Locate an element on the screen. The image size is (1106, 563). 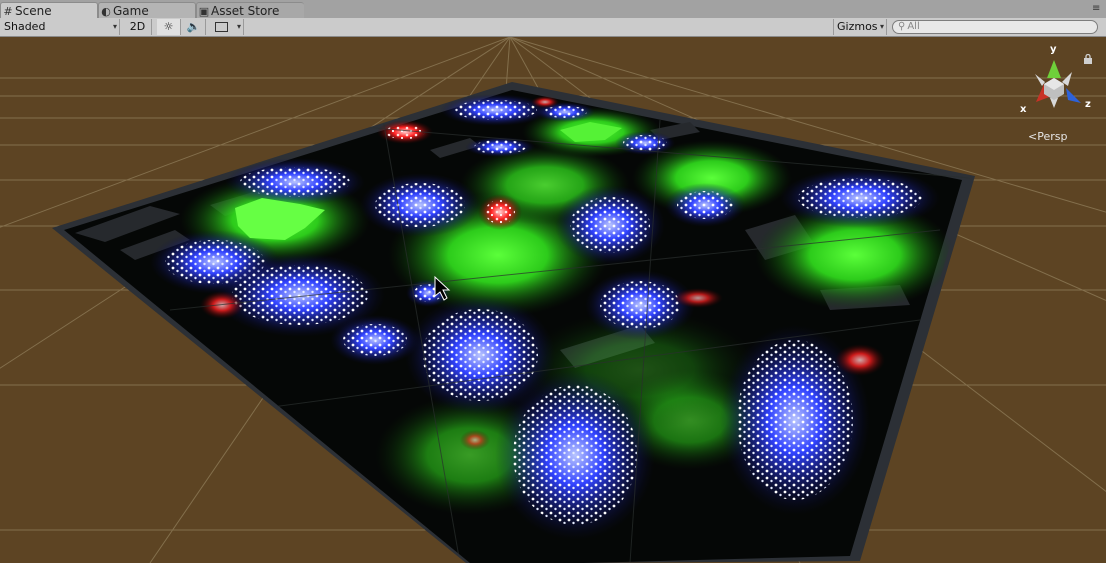
gizmos-label: Gizmos is located at coordinates (857, 26).